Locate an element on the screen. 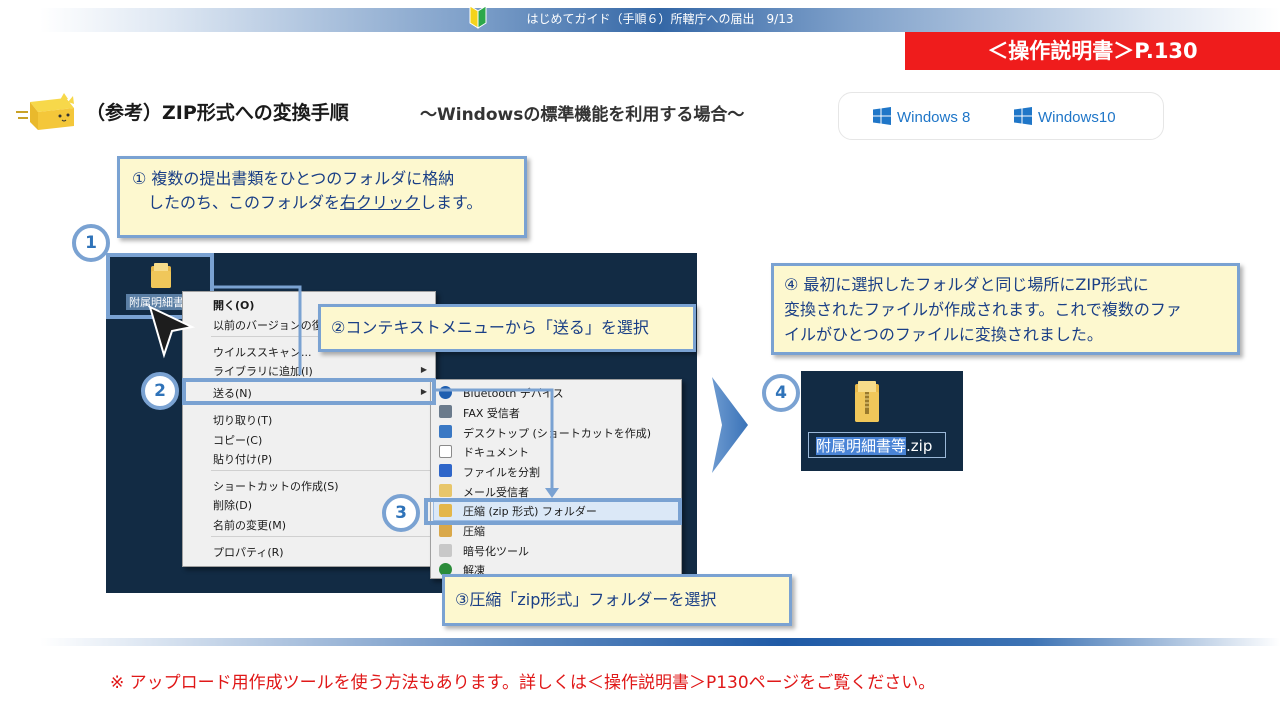 This screenshot has width=1280, height=720. step4-line3: イルがひとつのファイルに変換されました。 is located at coordinates (943, 334).